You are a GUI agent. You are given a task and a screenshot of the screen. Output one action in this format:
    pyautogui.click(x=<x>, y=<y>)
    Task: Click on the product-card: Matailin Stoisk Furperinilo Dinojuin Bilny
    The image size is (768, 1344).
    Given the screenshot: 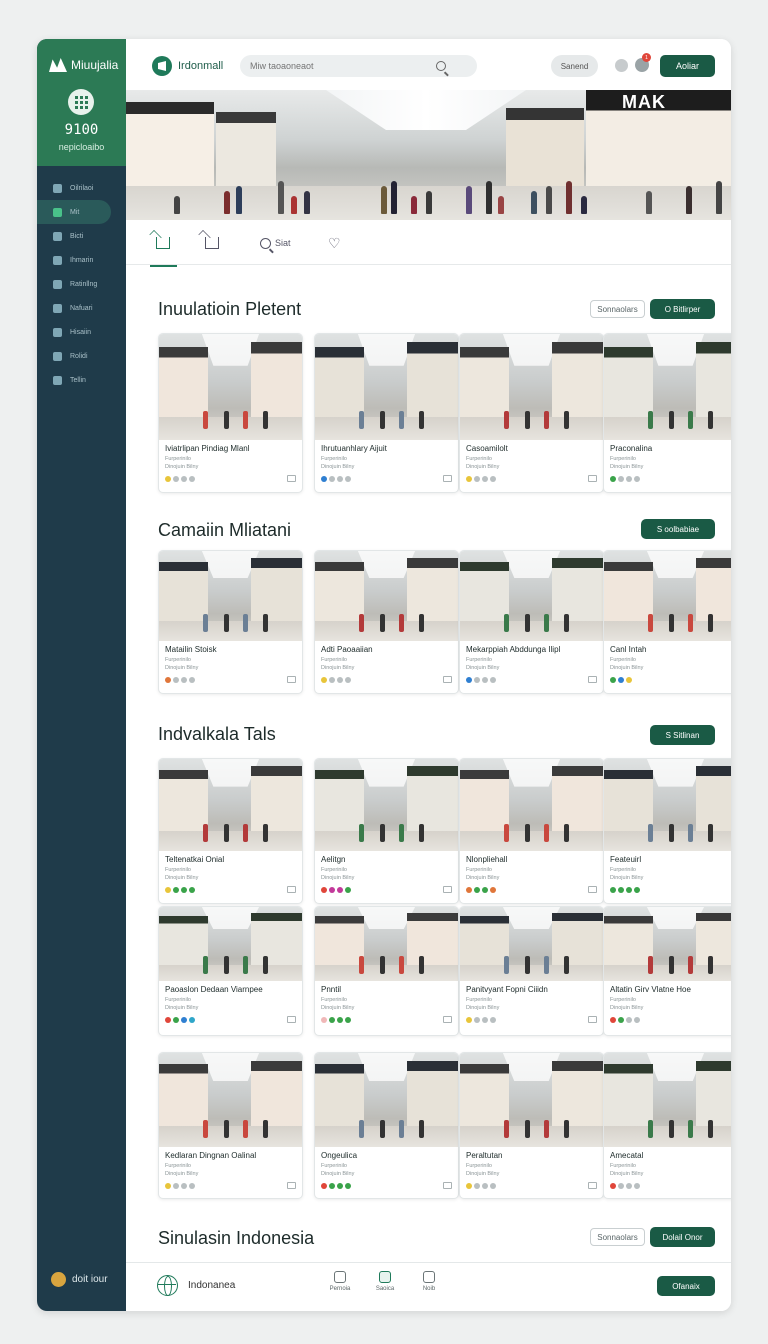 What is the action you would take?
    pyautogui.click(x=230, y=622)
    